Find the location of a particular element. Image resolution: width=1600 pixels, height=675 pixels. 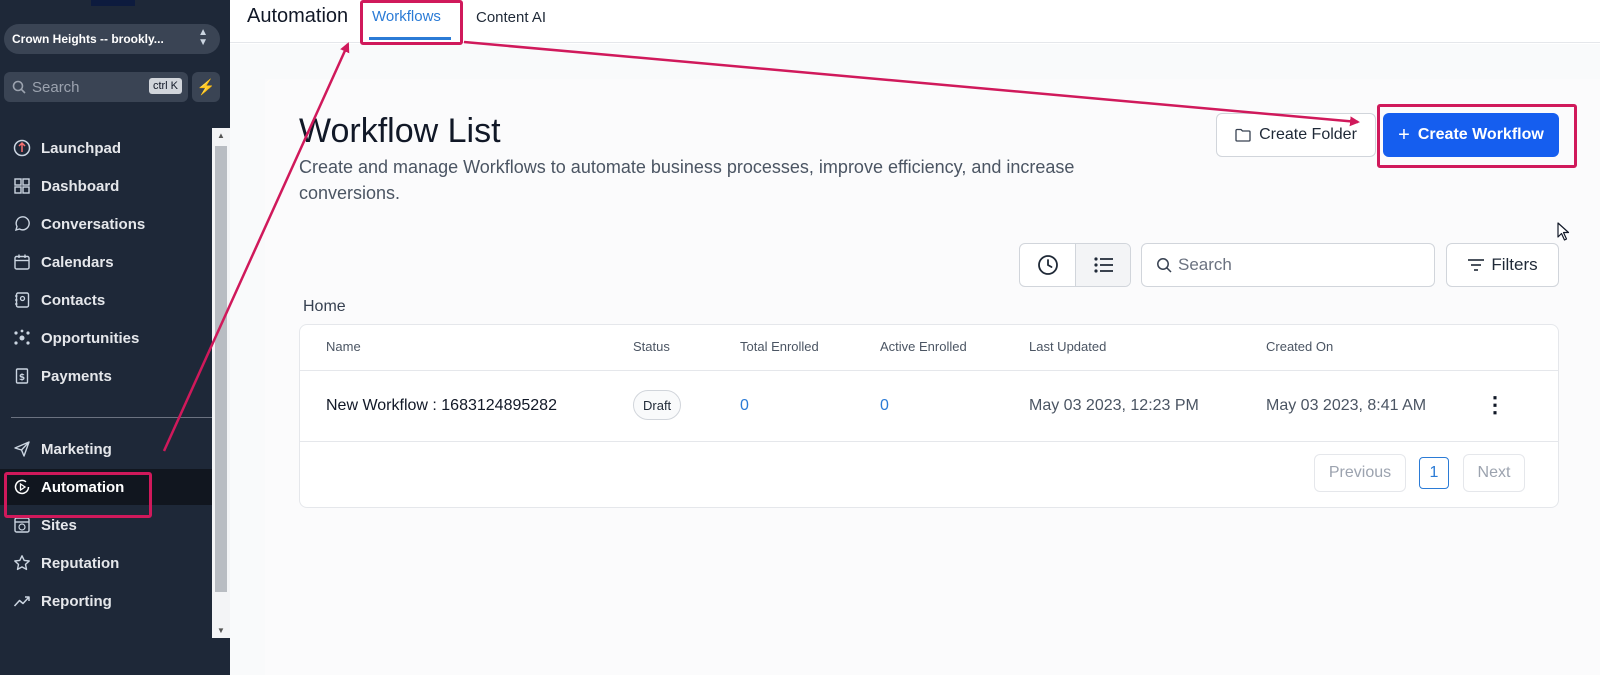

chat-icon is located at coordinates (22, 224).